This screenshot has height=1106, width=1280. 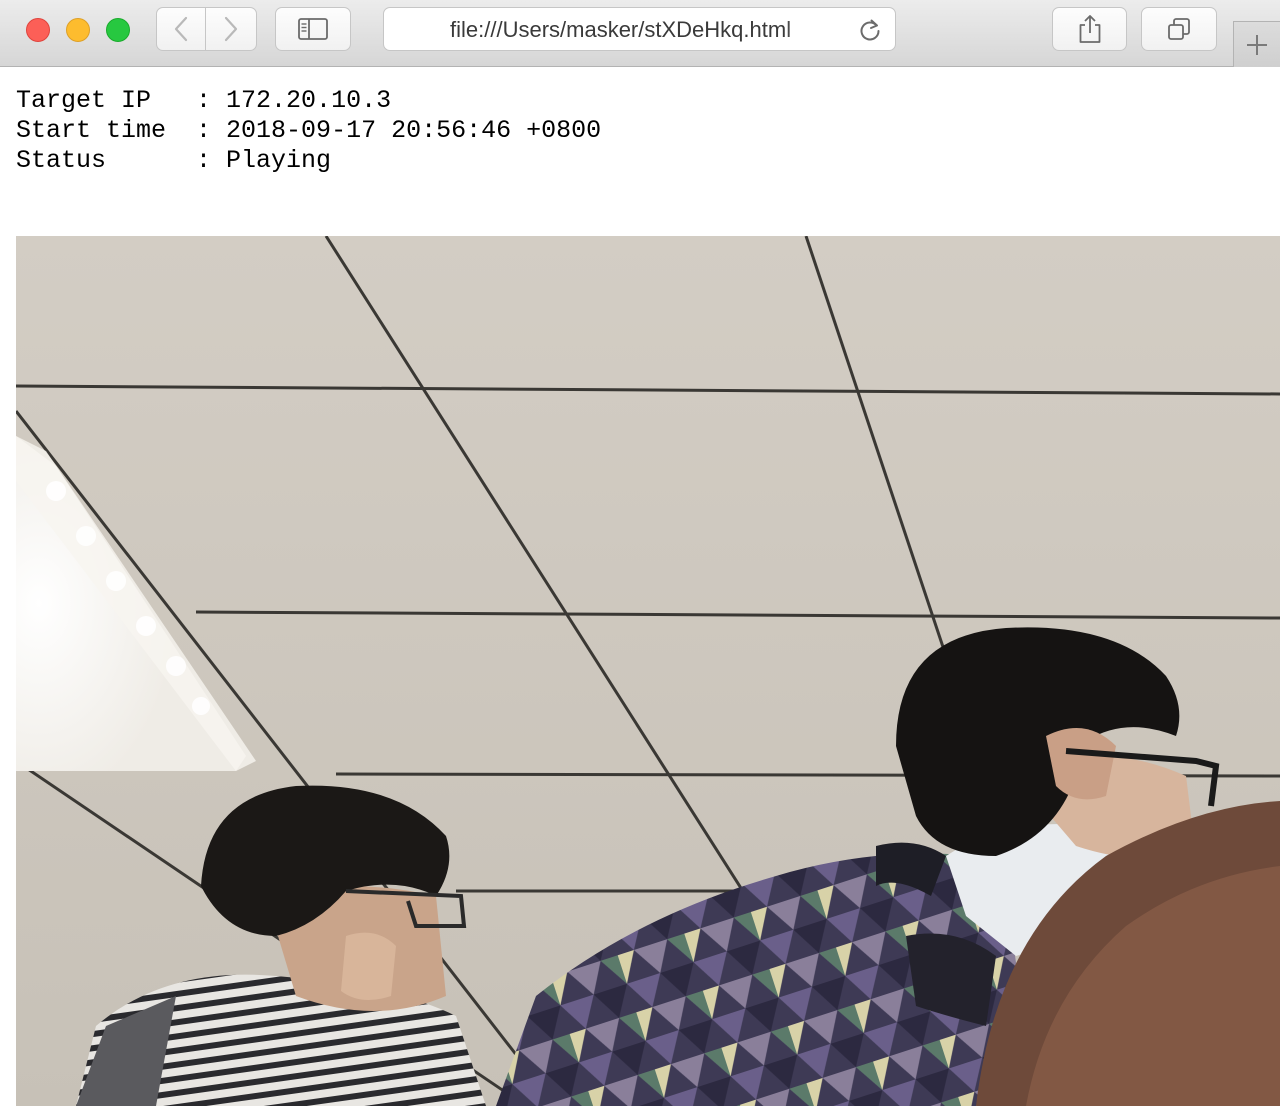 I want to click on url-fade, so click(x=809, y=29).